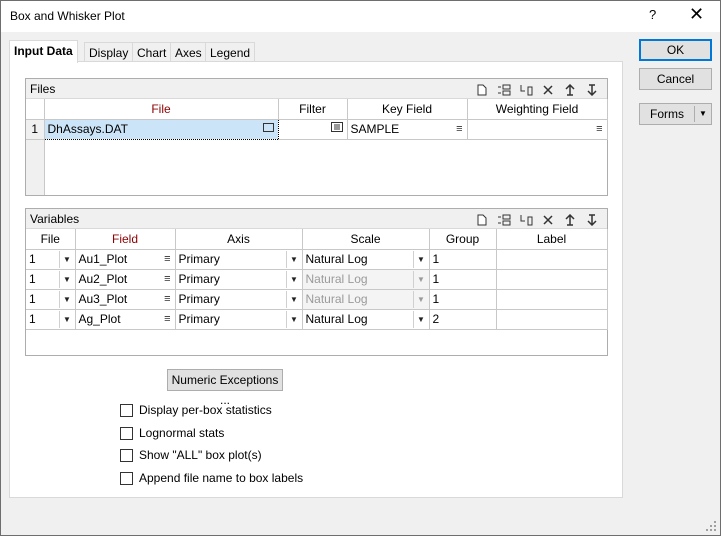 The height and width of the screenshot is (536, 721). I want to click on tab-chart: Chart, so click(152, 52).